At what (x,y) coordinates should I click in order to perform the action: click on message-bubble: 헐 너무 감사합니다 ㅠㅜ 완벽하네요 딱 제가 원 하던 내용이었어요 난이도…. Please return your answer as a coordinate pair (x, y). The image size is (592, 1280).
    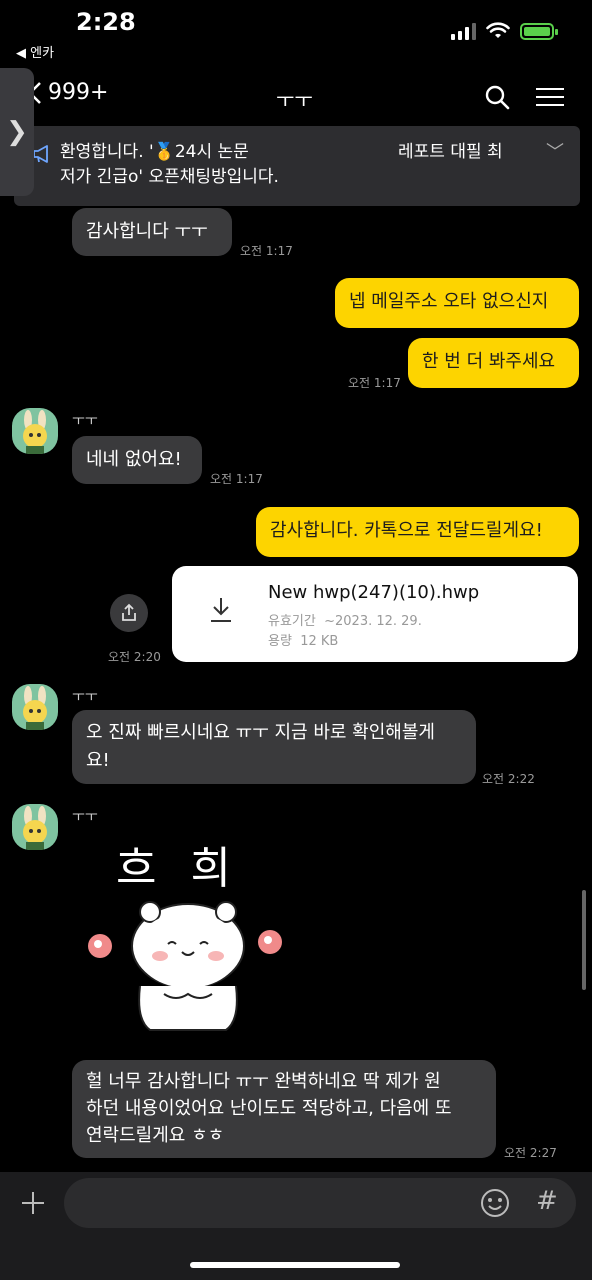
    Looking at the image, I should click on (284, 1109).